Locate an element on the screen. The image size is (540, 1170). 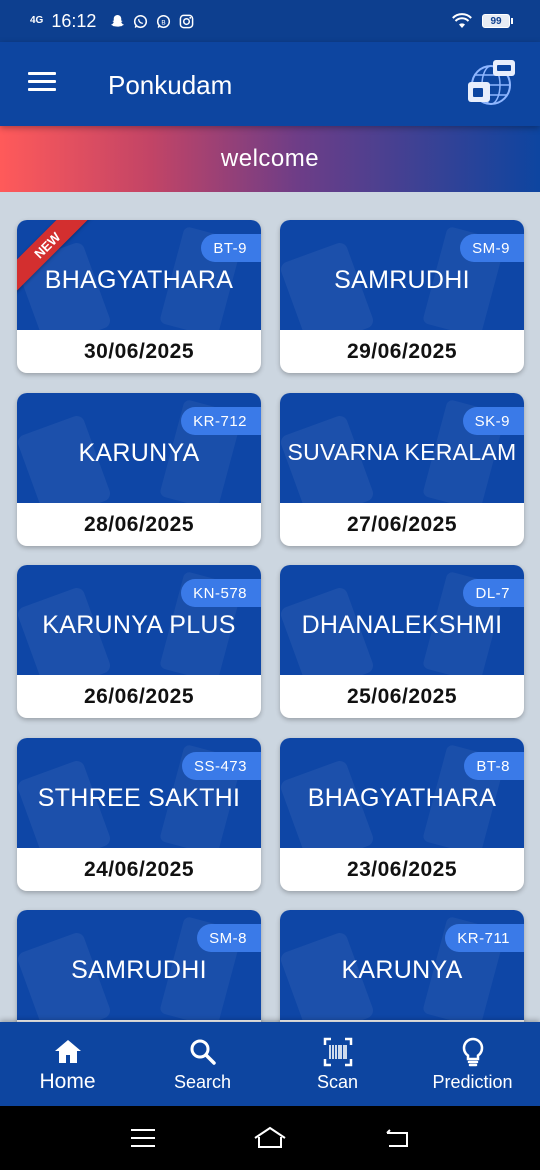
barcode-scan-icon is located at coordinates (337, 1052).